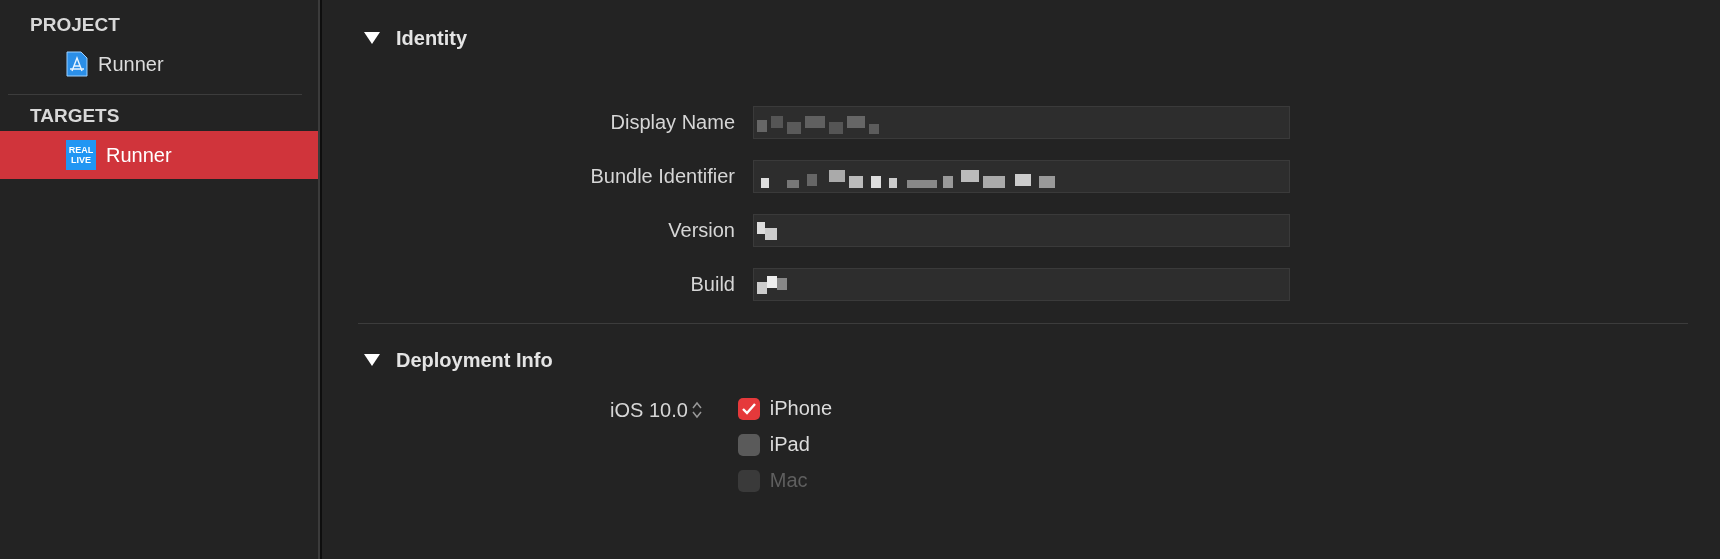 The width and height of the screenshot is (1720, 559). What do you see at coordinates (432, 38) in the screenshot?
I see `section-title: Identity` at bounding box center [432, 38].